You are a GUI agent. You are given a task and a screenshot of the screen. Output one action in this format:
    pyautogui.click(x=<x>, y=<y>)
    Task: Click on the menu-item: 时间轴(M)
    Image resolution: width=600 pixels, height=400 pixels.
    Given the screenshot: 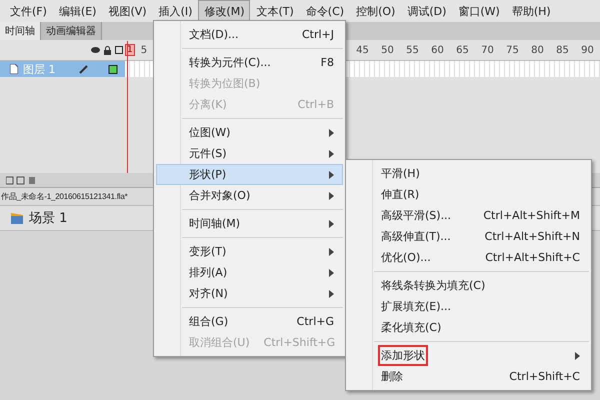 What is the action you would take?
    pyautogui.click(x=249, y=223)
    